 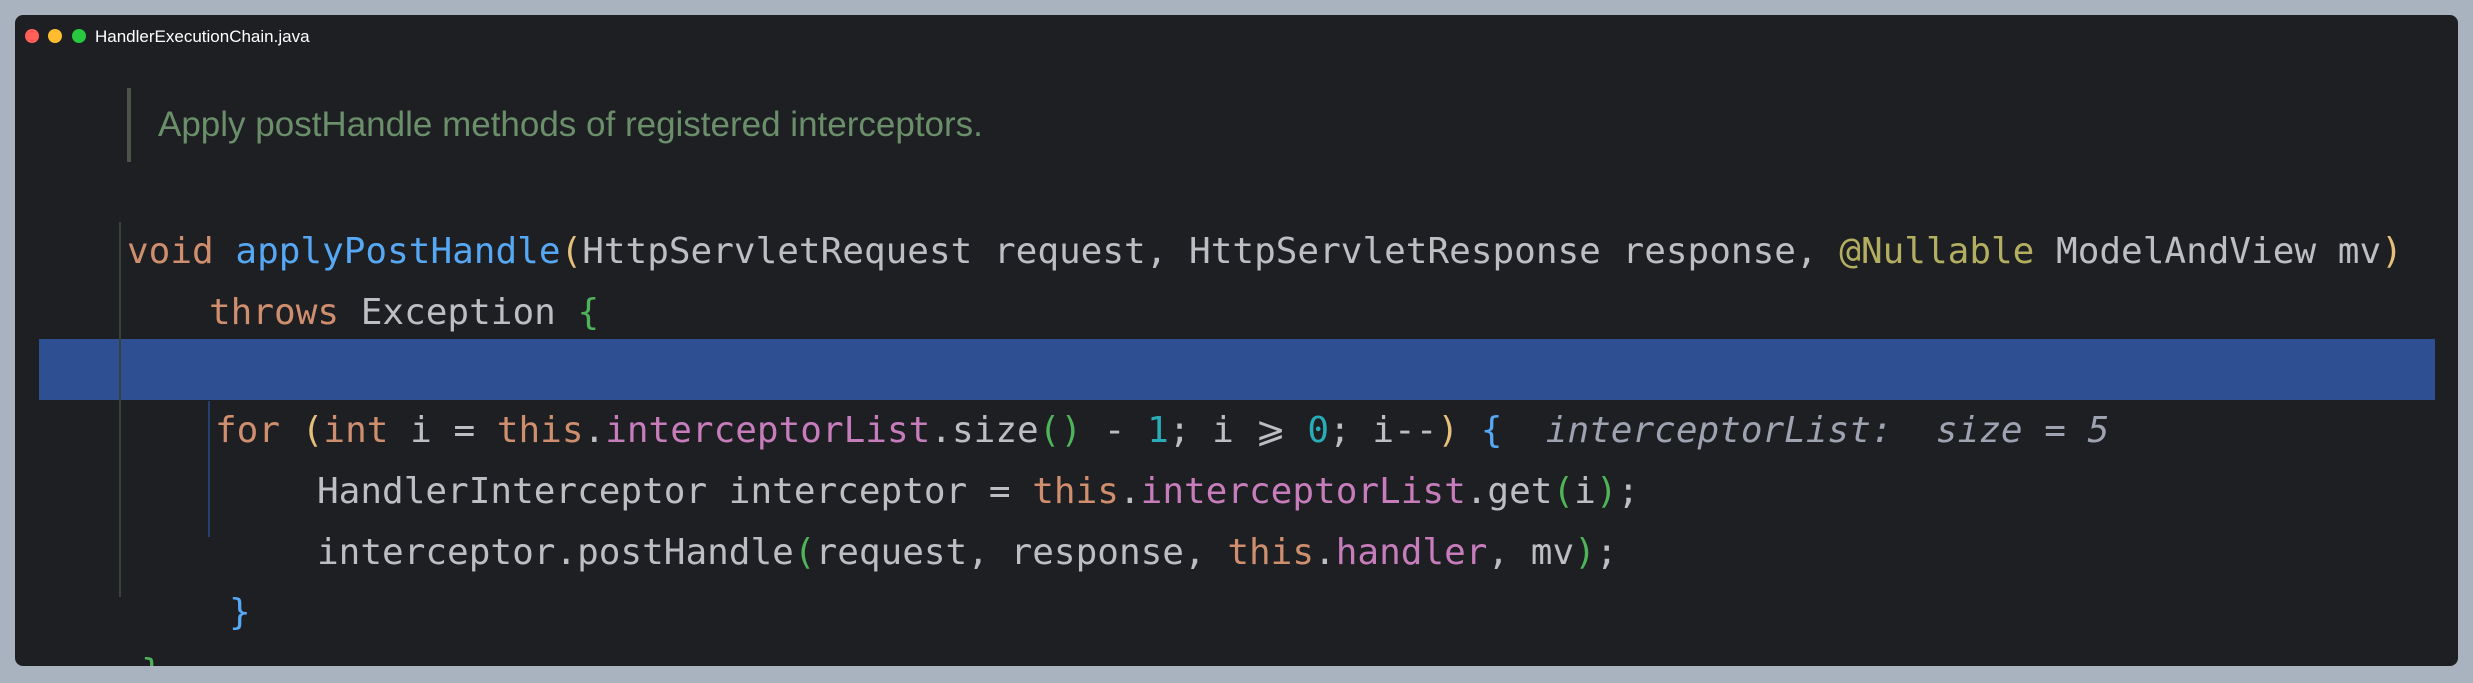 I want to click on keyword: throws, so click(x=274, y=312).